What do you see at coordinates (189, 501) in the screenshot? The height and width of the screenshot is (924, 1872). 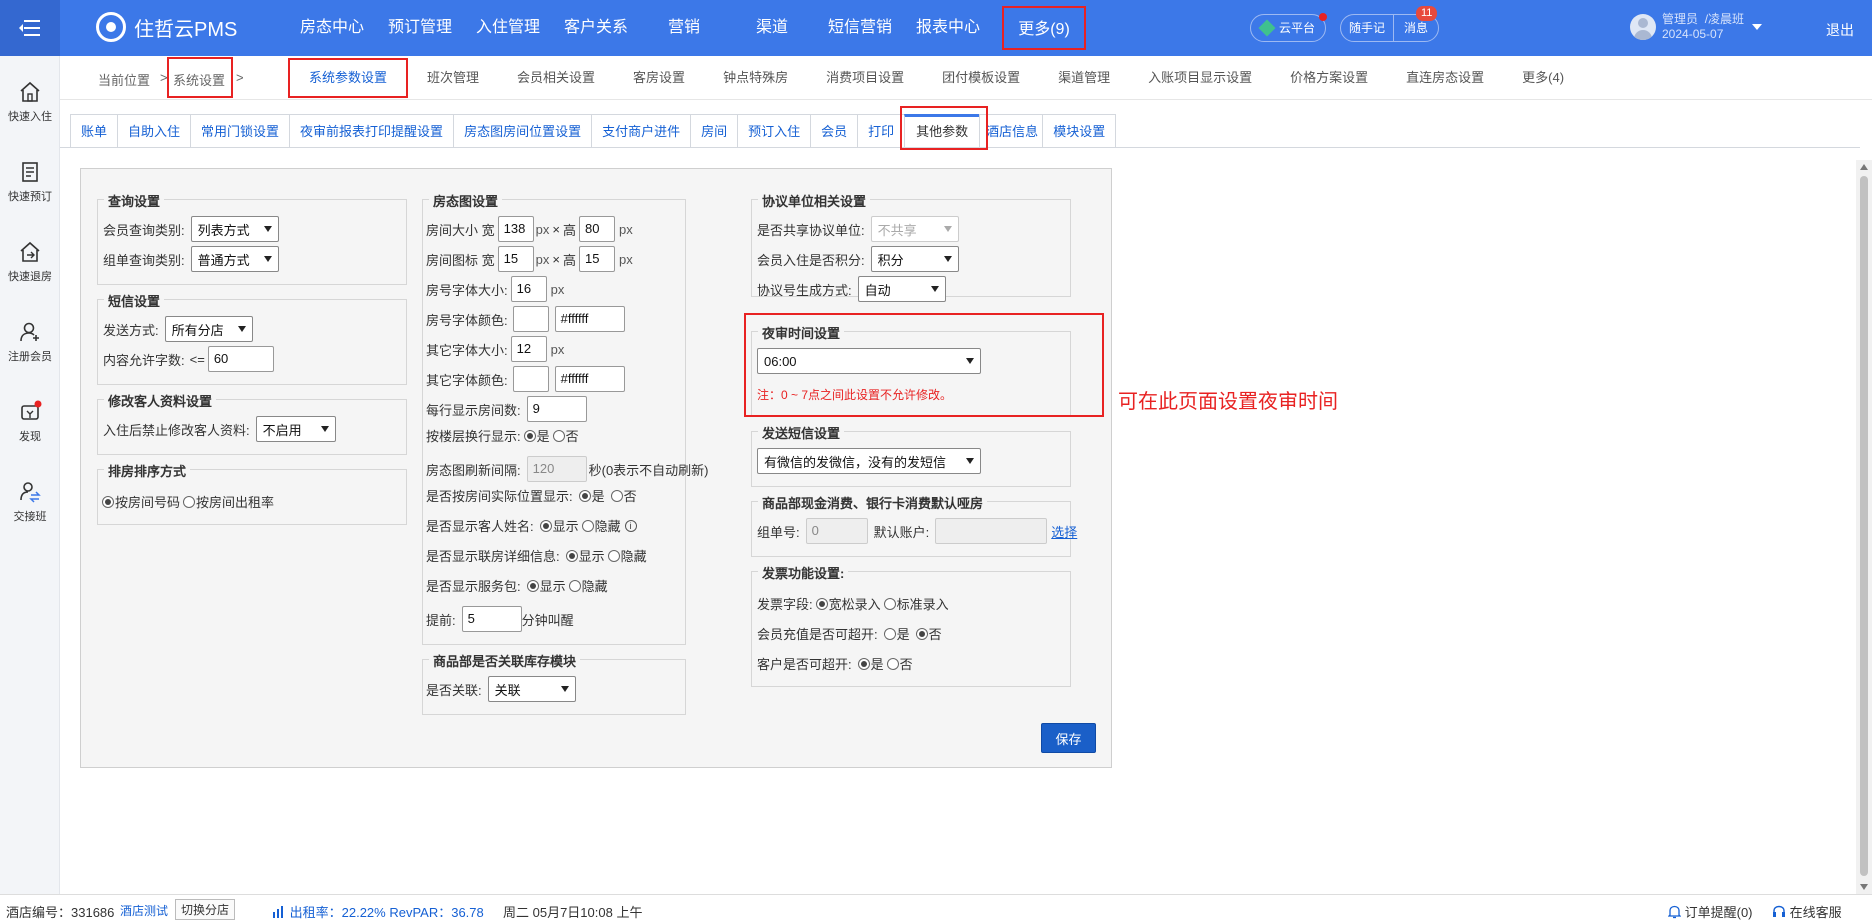 I see `sort-by-occupancy-radio` at bounding box center [189, 501].